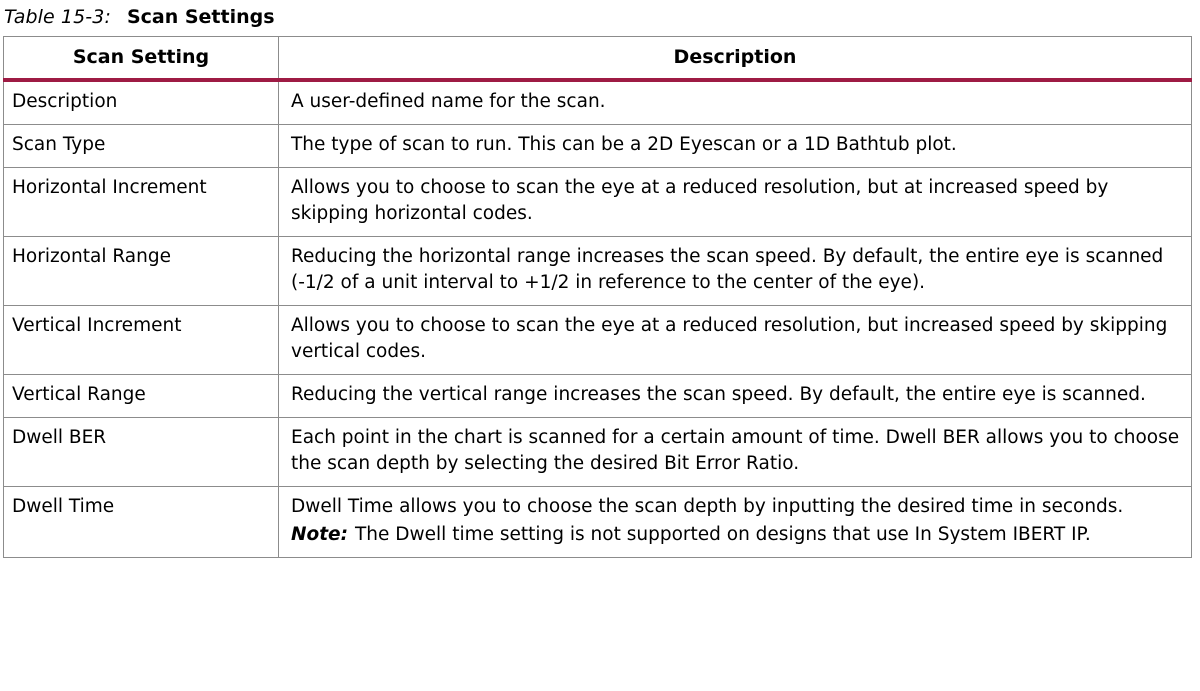 The image size is (1200, 691). What do you see at coordinates (200, 17) in the screenshot?
I see `table-caption-title: Scan Settings` at bounding box center [200, 17].